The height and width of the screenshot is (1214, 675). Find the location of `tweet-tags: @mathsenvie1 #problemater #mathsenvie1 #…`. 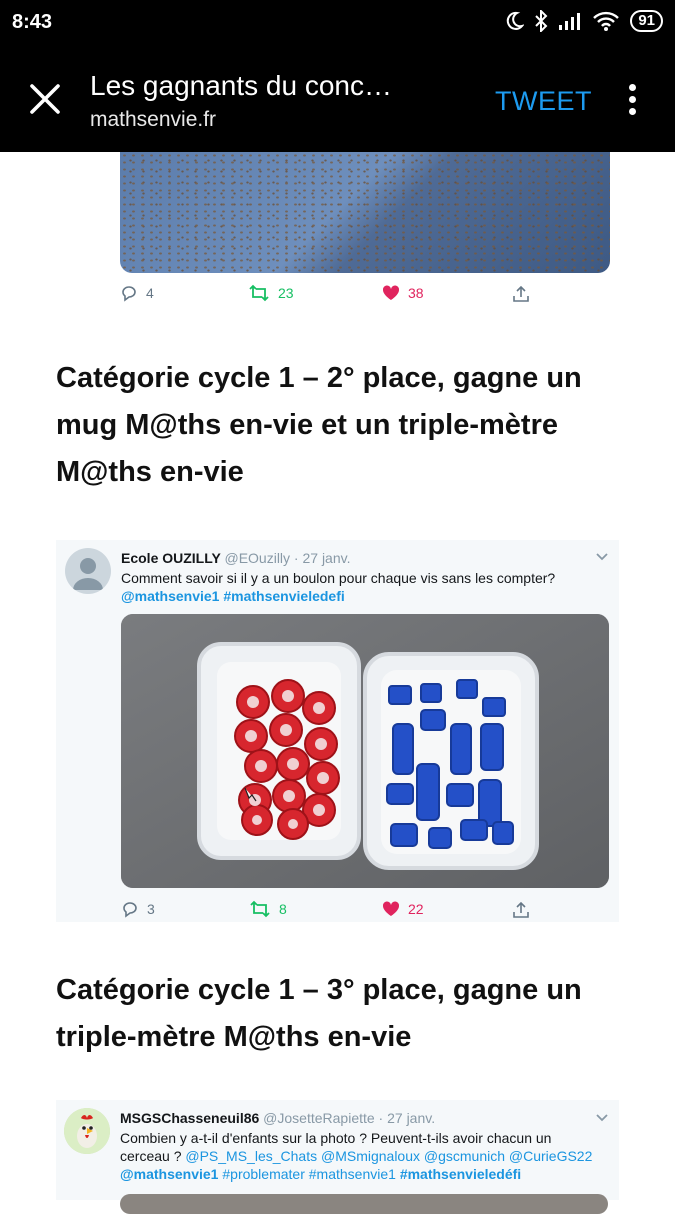

tweet-tags: @mathsenvie1 #problemater #mathsenvie1 #… is located at coordinates (365, 1174).